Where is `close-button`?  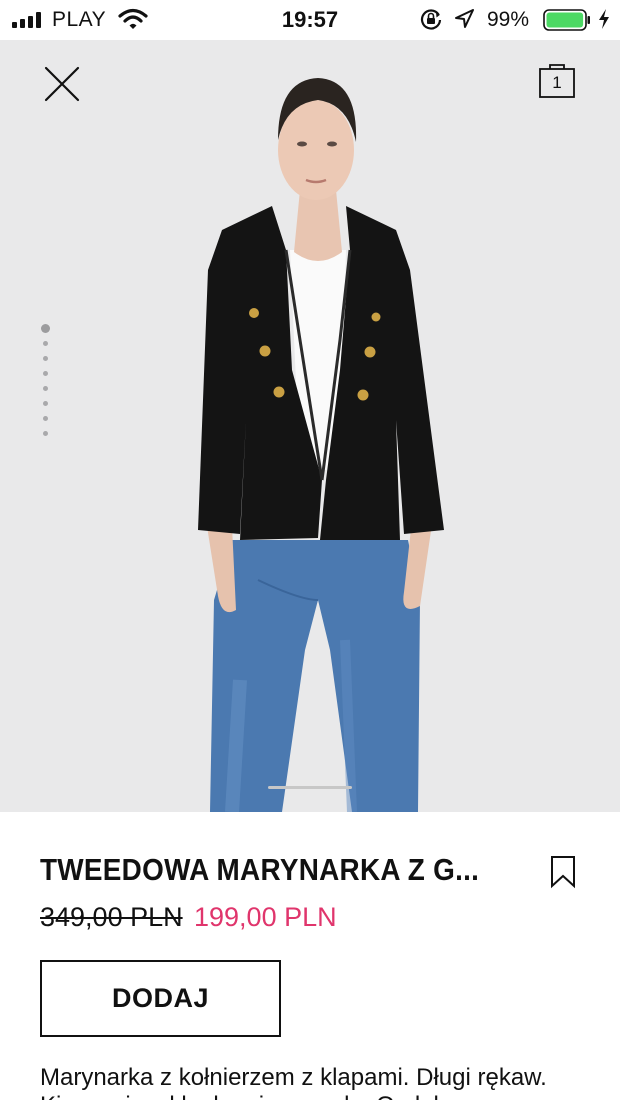 close-button is located at coordinates (62, 84).